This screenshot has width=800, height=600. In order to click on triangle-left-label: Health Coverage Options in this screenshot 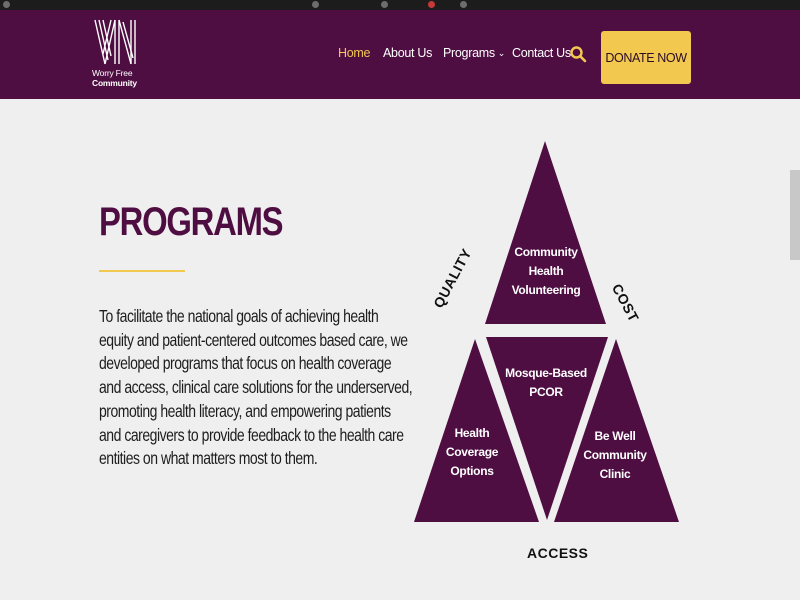, I will do `click(472, 452)`.